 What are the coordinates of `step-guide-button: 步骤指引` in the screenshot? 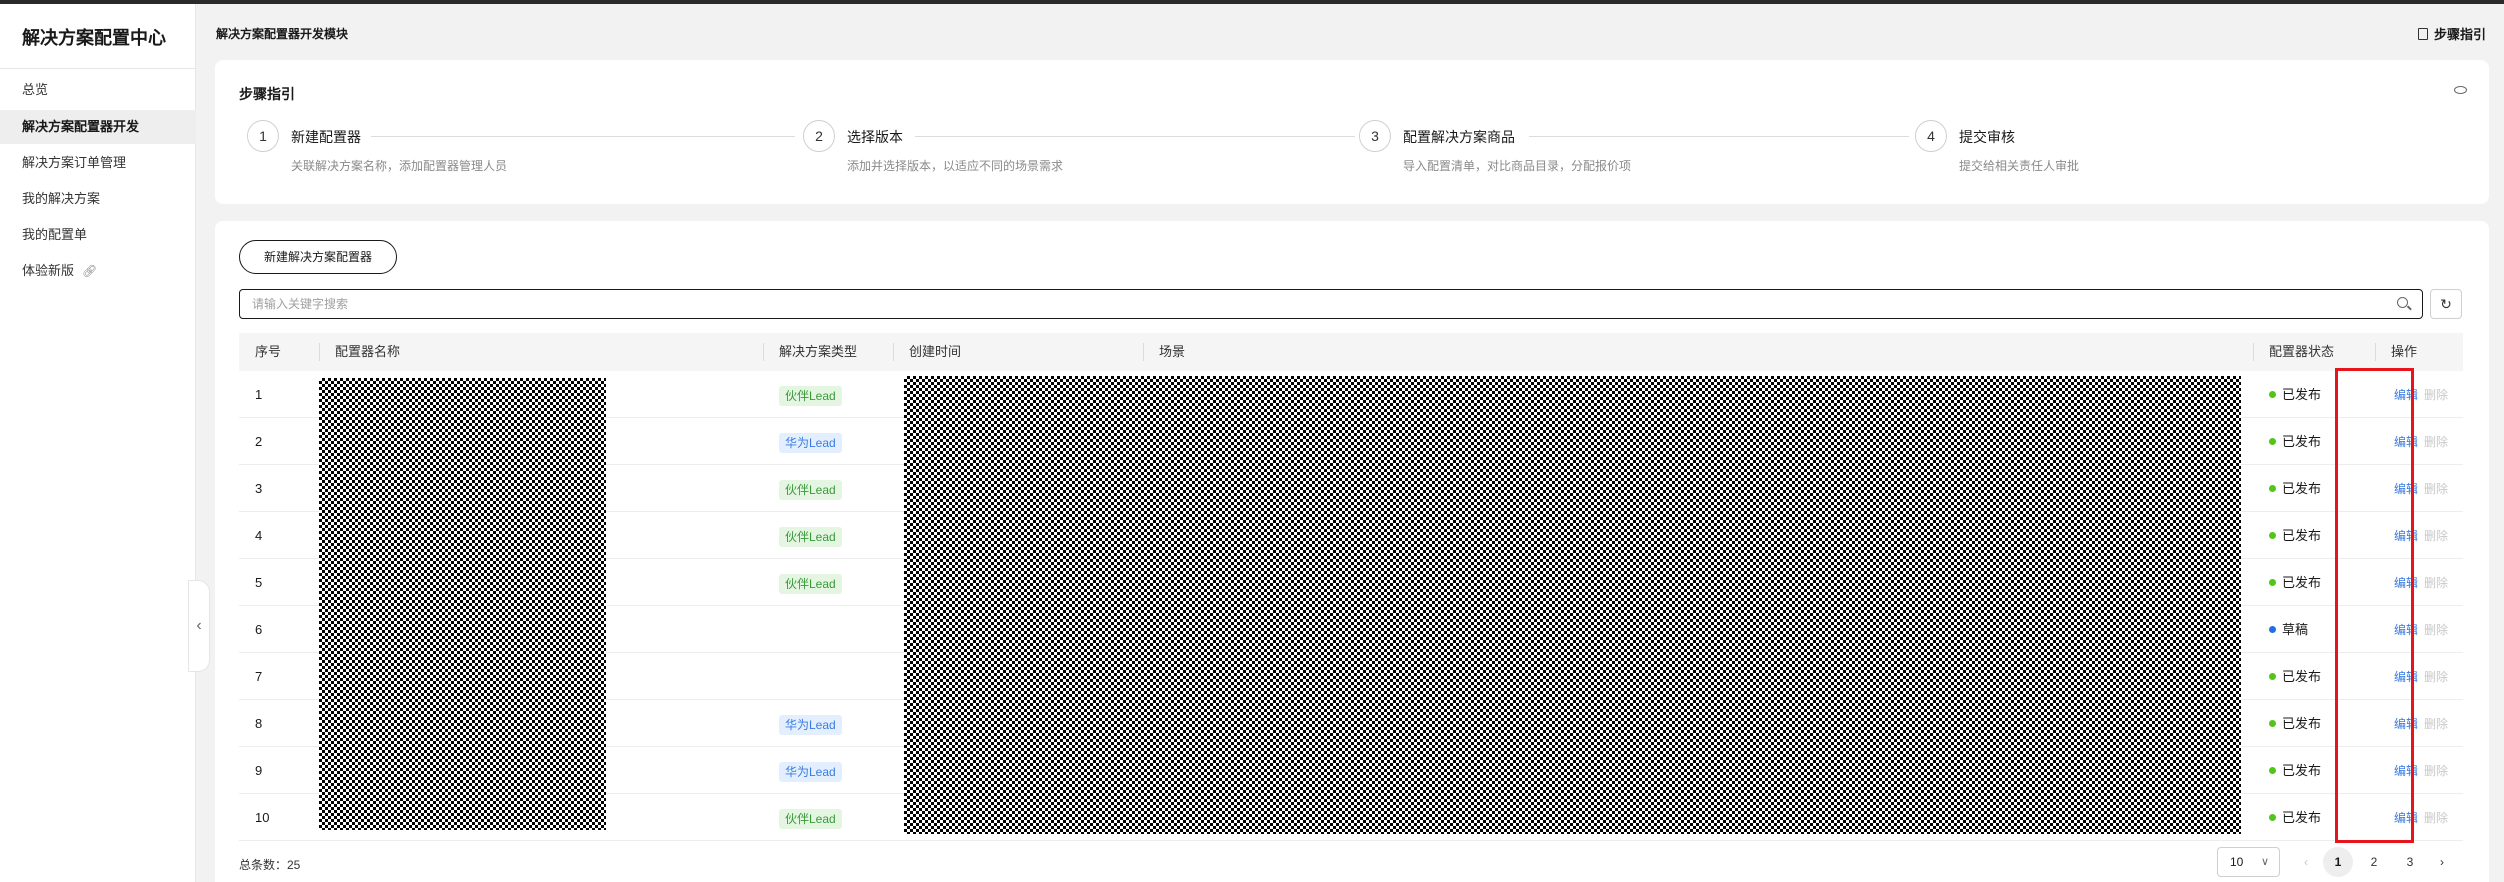 It's located at (2451, 33).